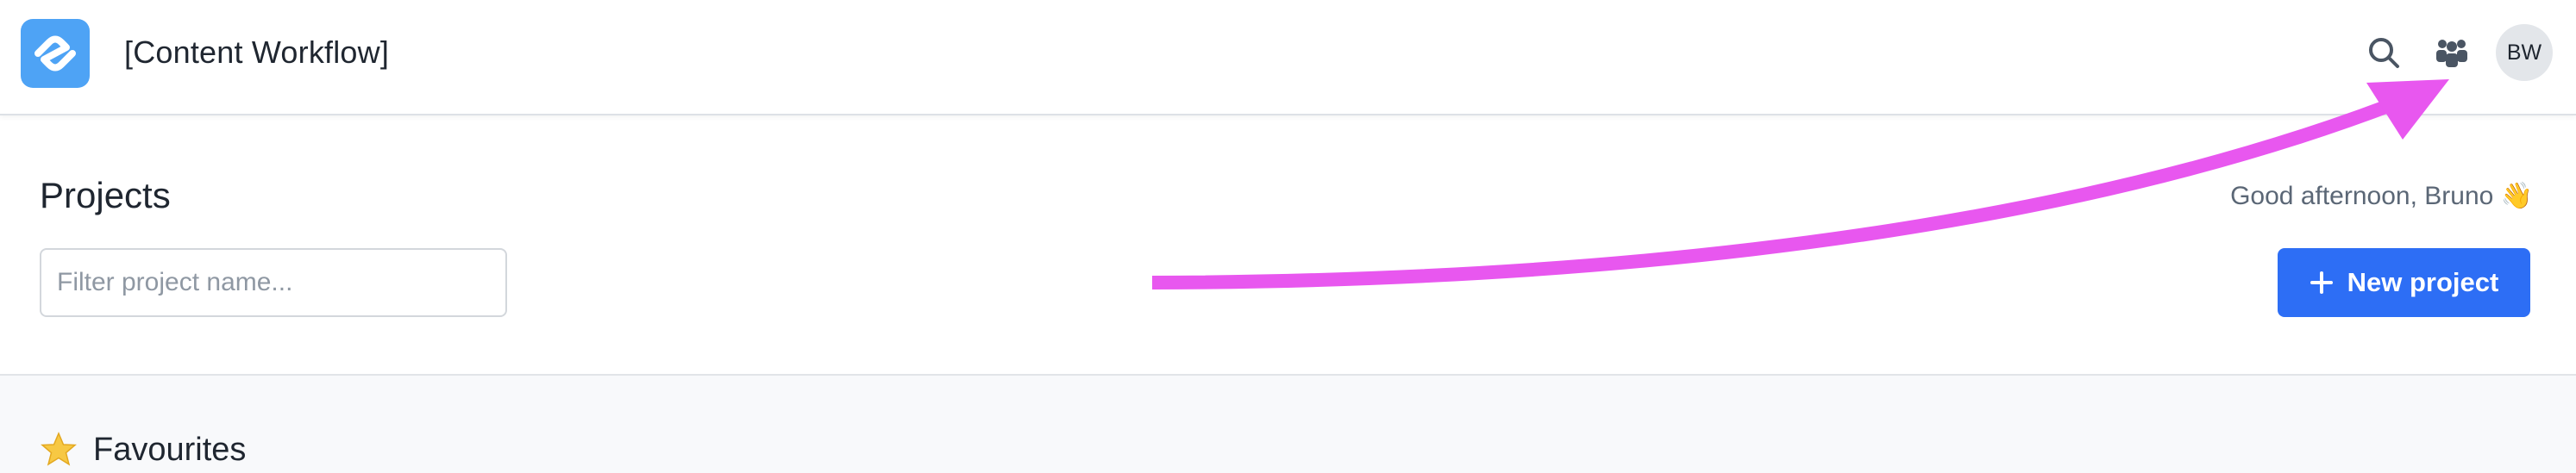 The height and width of the screenshot is (473, 2576). Describe the element at coordinates (2423, 282) in the screenshot. I see `new-project-label: New project` at that location.